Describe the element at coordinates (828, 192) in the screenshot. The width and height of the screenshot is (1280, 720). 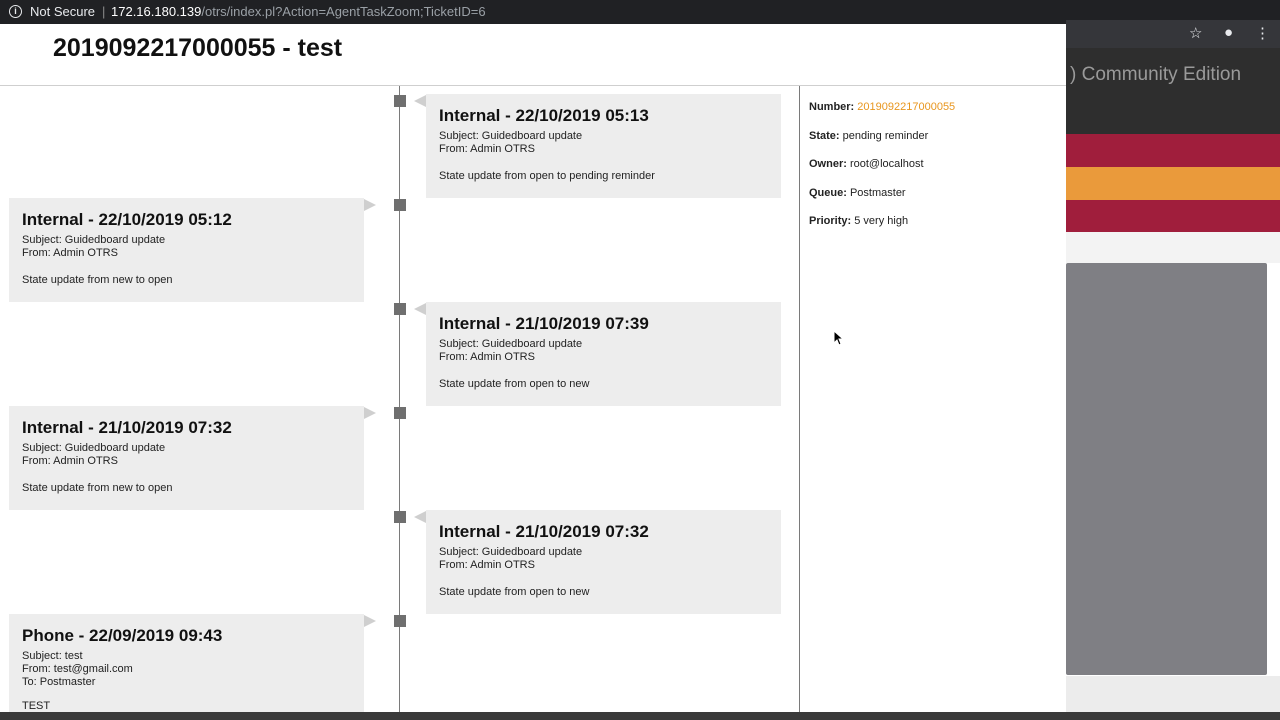
I see `detail-label: Queue:` at that location.